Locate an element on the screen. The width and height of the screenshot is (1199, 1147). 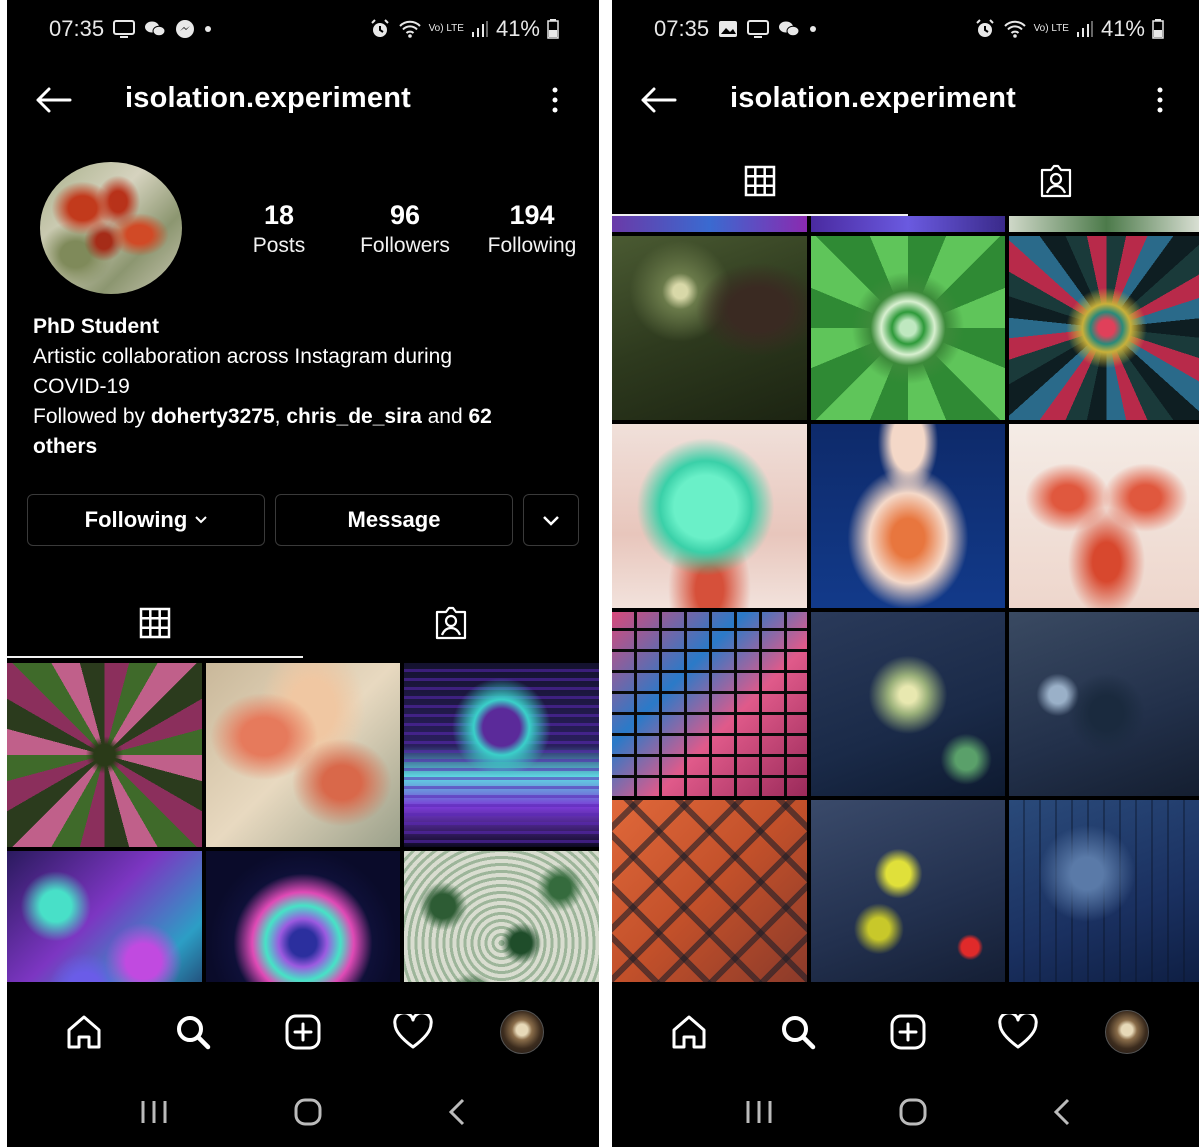
following-button: Following is located at coordinates (146, 520).